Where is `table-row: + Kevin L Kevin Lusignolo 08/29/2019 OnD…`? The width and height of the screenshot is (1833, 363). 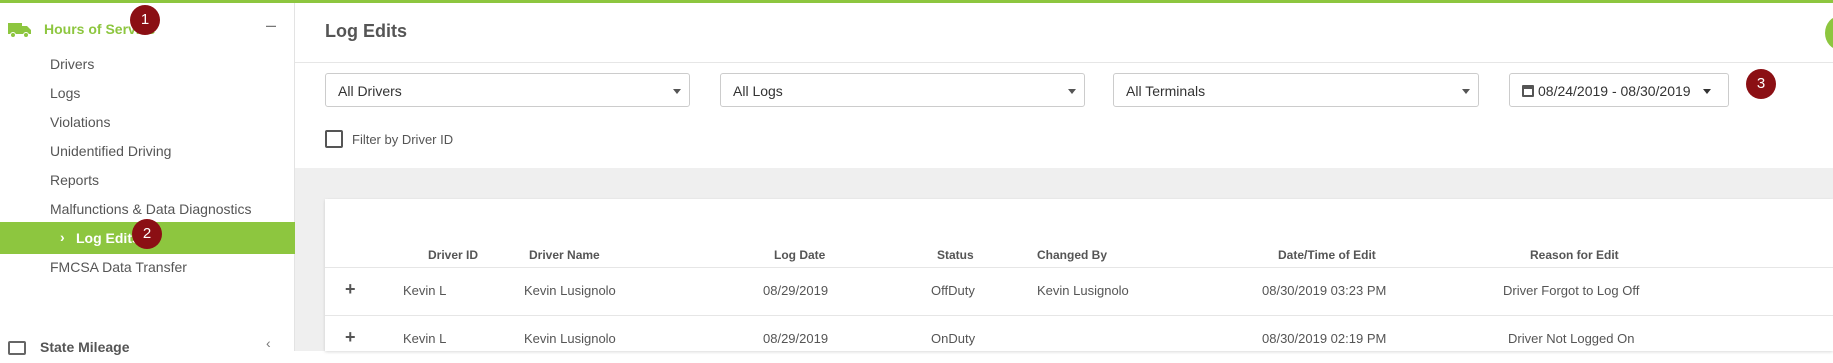 table-row: + Kevin L Kevin Lusignolo 08/29/2019 OnD… is located at coordinates (1079, 339).